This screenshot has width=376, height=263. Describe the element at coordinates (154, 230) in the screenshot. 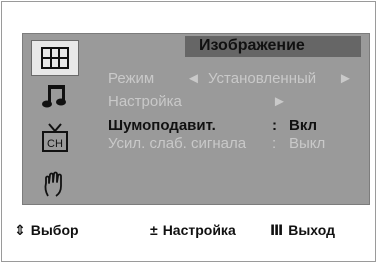

I see `plus-minus-icon: ±` at that location.